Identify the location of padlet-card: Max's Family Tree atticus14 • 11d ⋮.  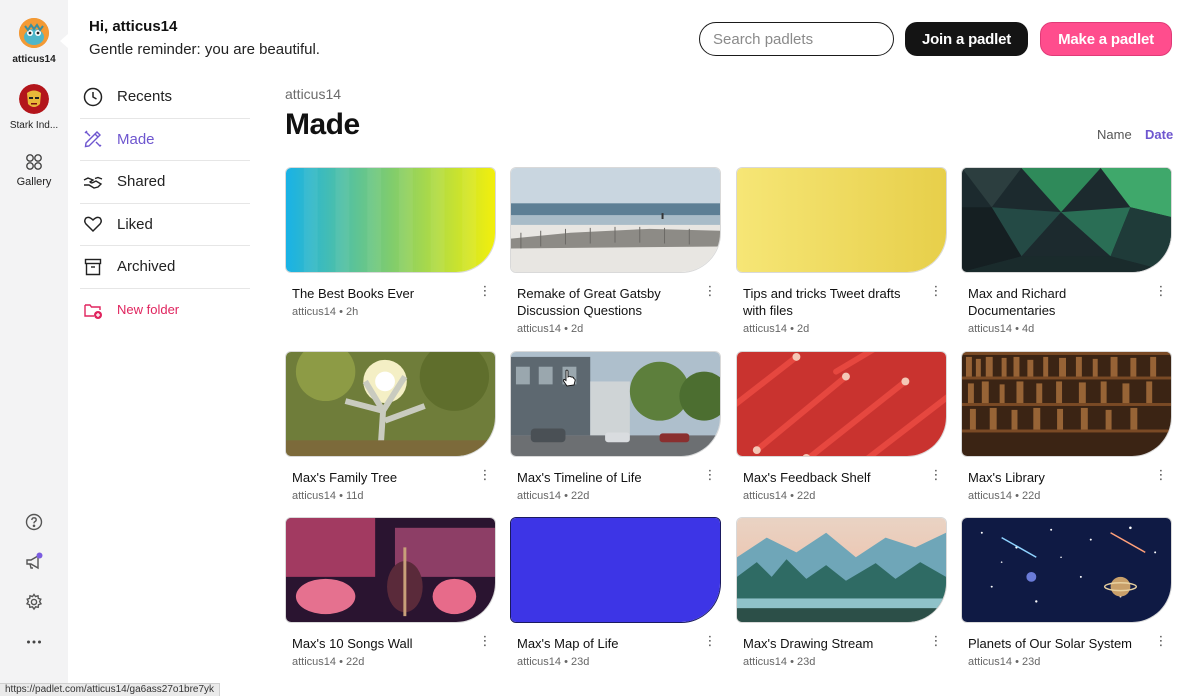
(390, 426).